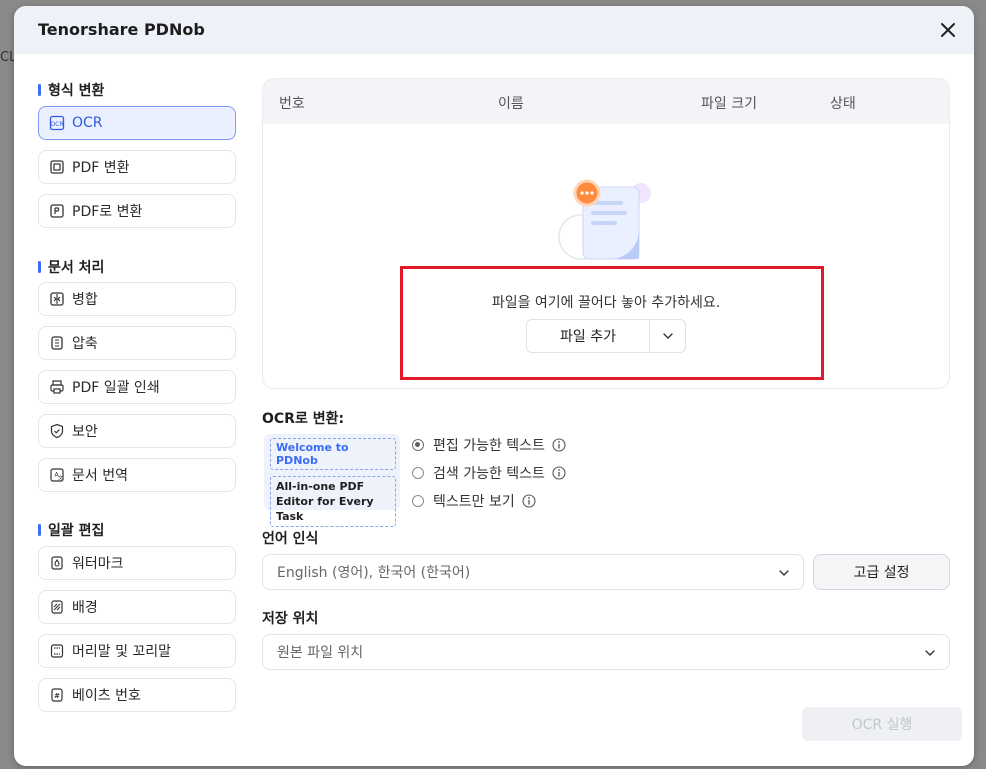 This screenshot has height=769, width=986. Describe the element at coordinates (121, 29) in the screenshot. I see `dialog-title: Tenorshare PDNob` at that location.